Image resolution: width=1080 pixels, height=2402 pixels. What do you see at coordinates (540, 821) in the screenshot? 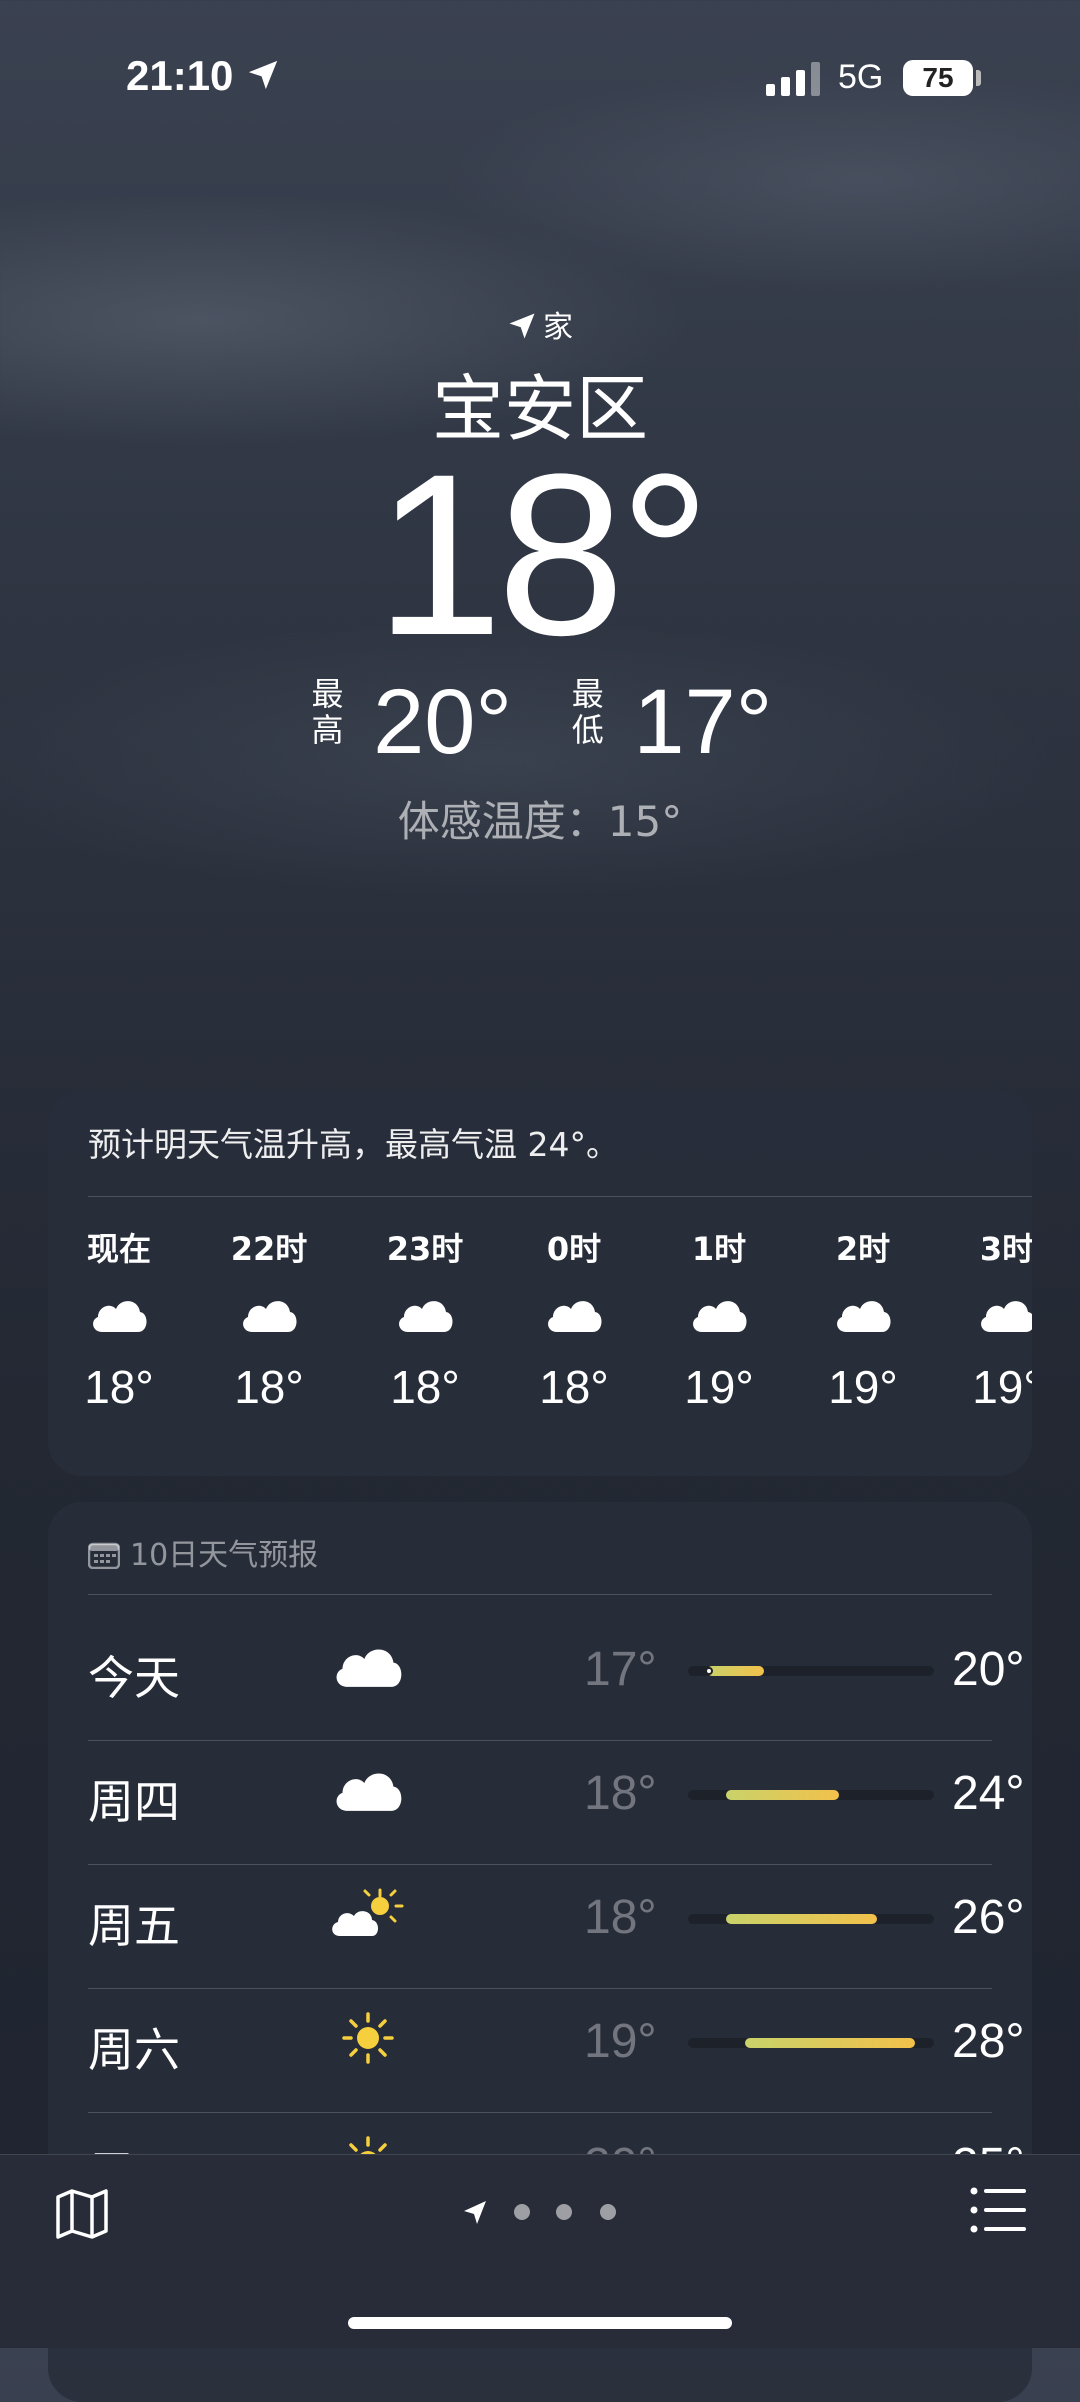
I see `feels-like: 体感温度：15°` at bounding box center [540, 821].